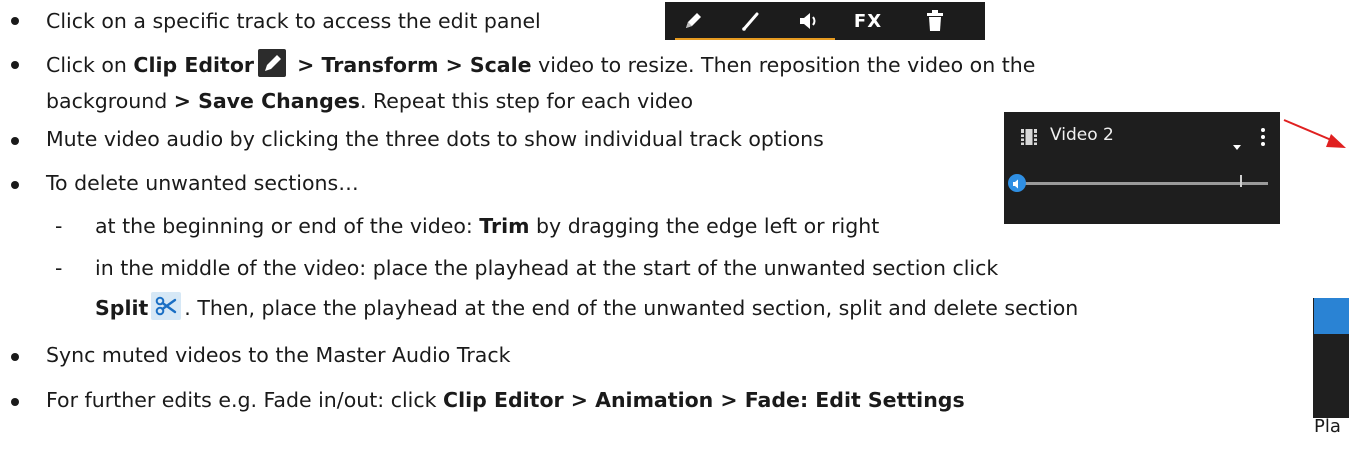 This screenshot has width=1349, height=452. I want to click on fx-button: FX, so click(868, 21).